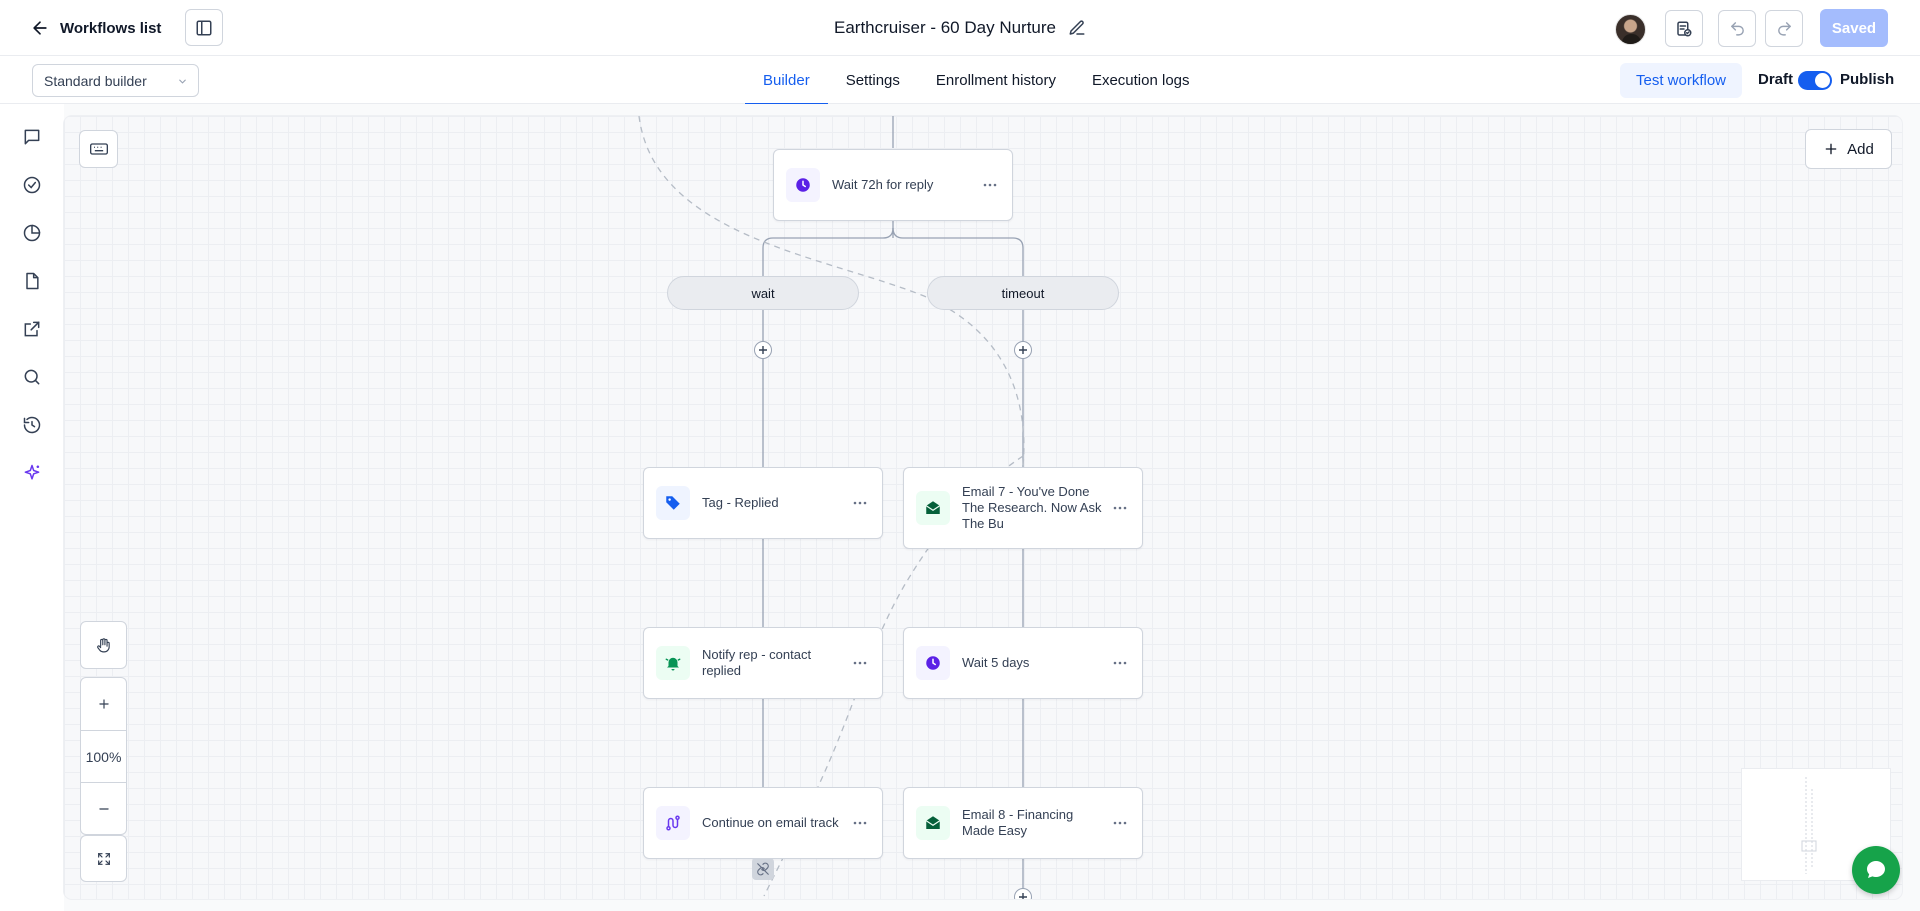  I want to click on tag-icon, so click(673, 503).